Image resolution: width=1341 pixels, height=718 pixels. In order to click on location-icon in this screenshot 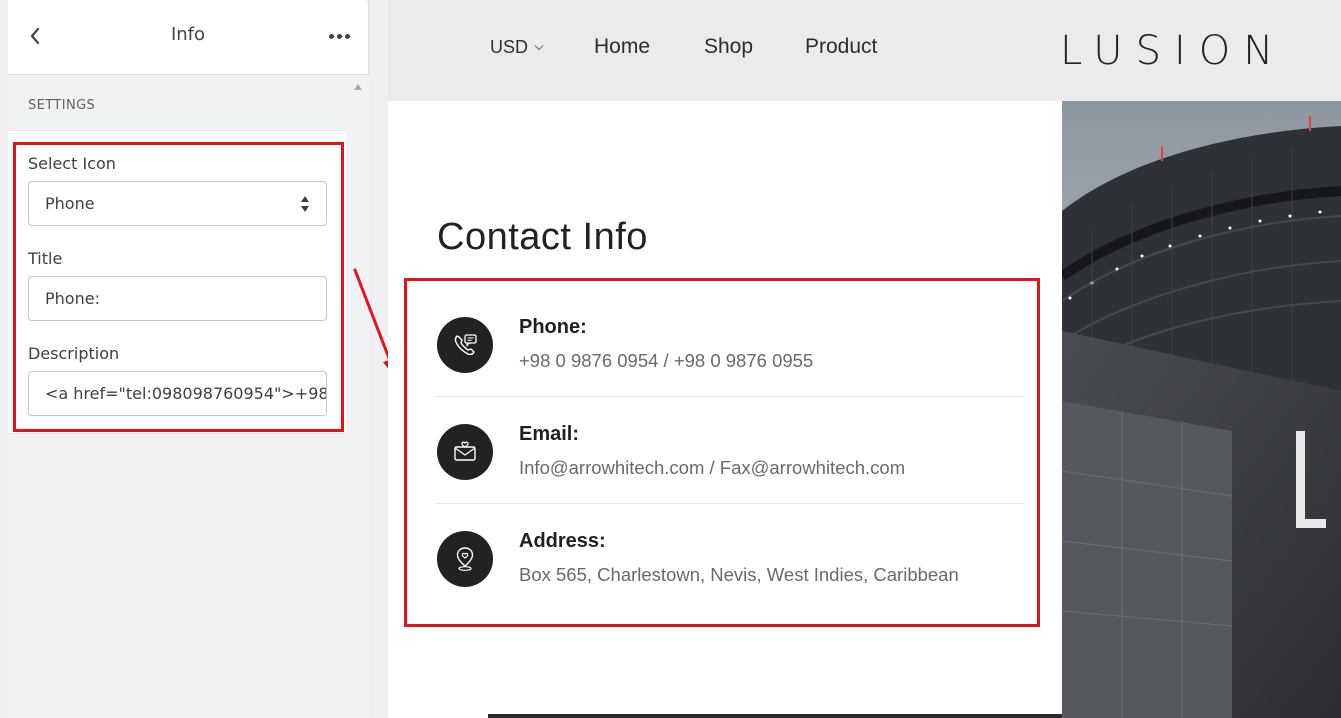, I will do `click(465, 559)`.